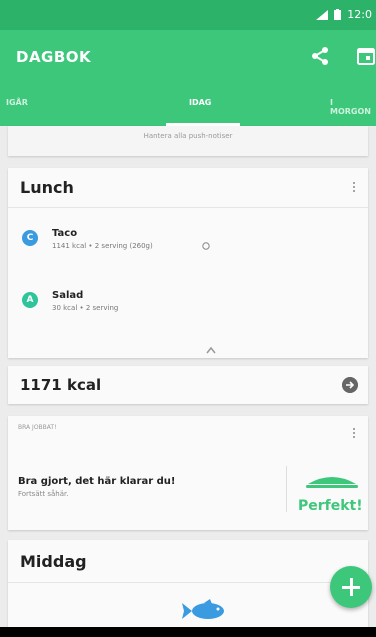  Describe the element at coordinates (188, 188) in the screenshot. I see `lunch-header: Lunch` at that location.